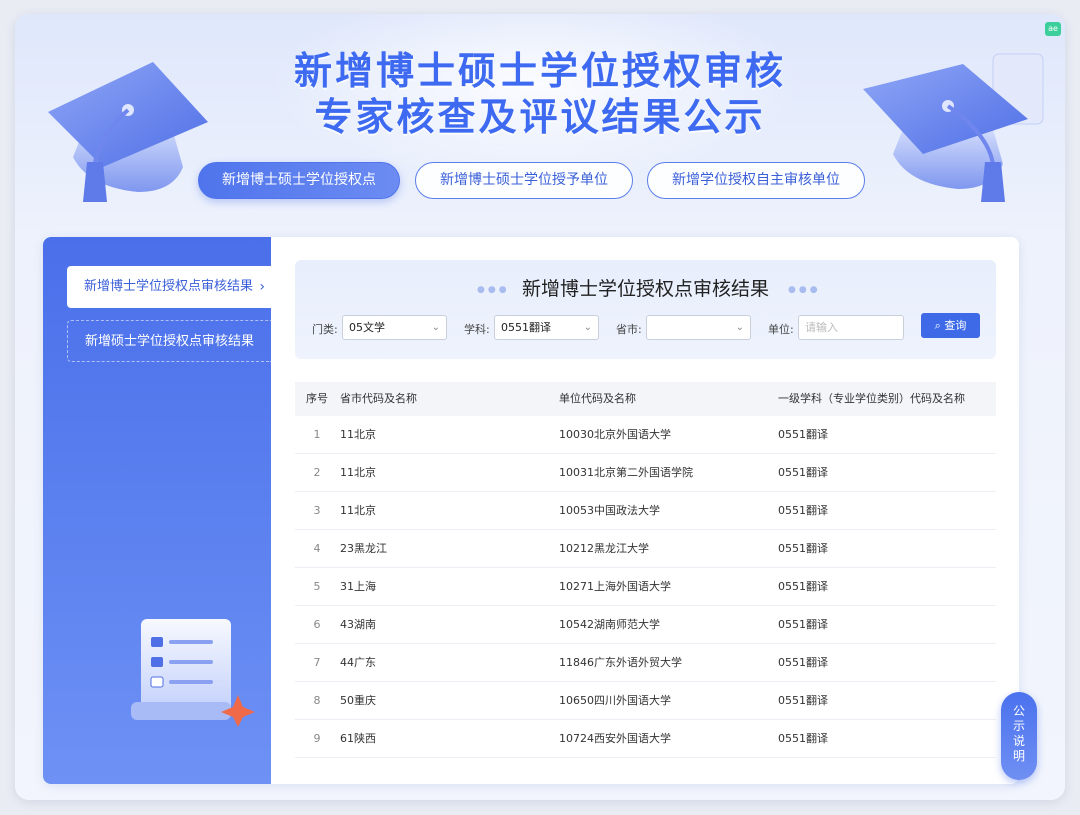  I want to click on cell-unit: 10271上海外国语大学, so click(615, 586).